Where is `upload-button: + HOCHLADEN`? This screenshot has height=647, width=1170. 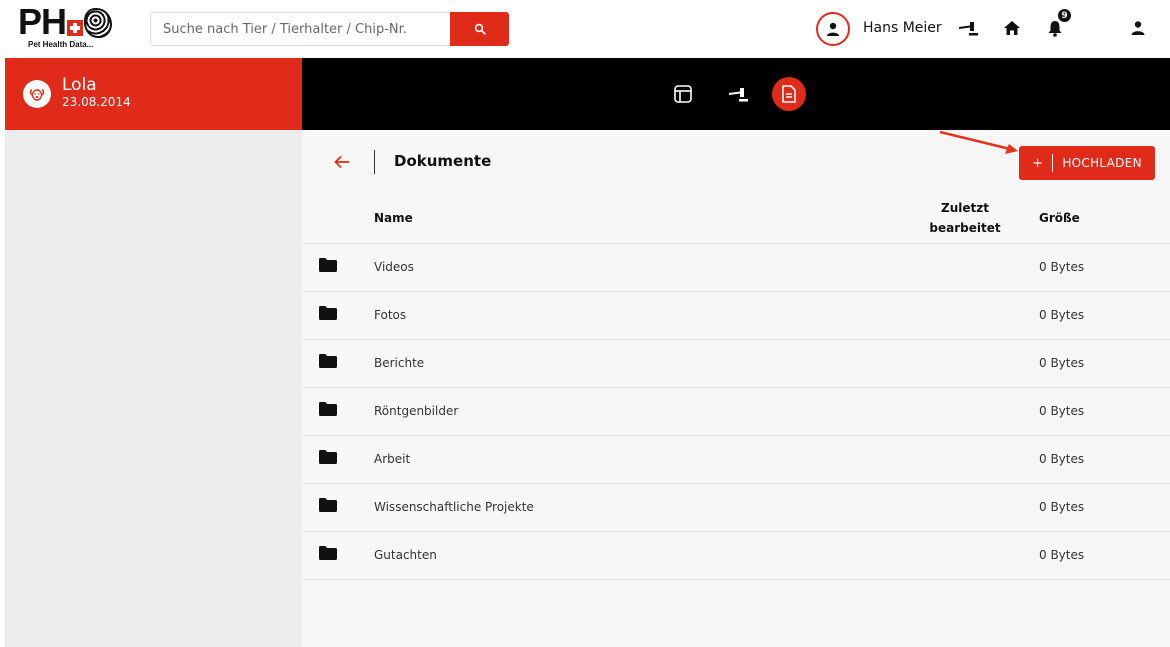 upload-button: + HOCHLADEN is located at coordinates (1087, 163).